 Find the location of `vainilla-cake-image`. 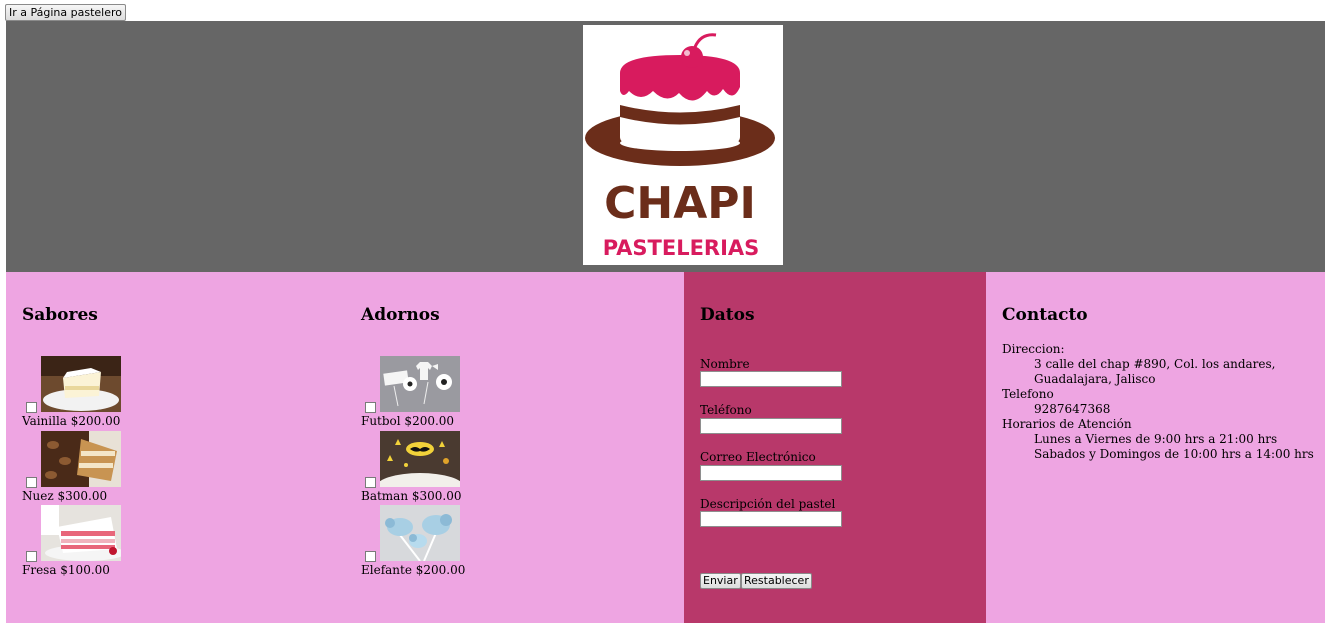

vainilla-cake-image is located at coordinates (81, 384).